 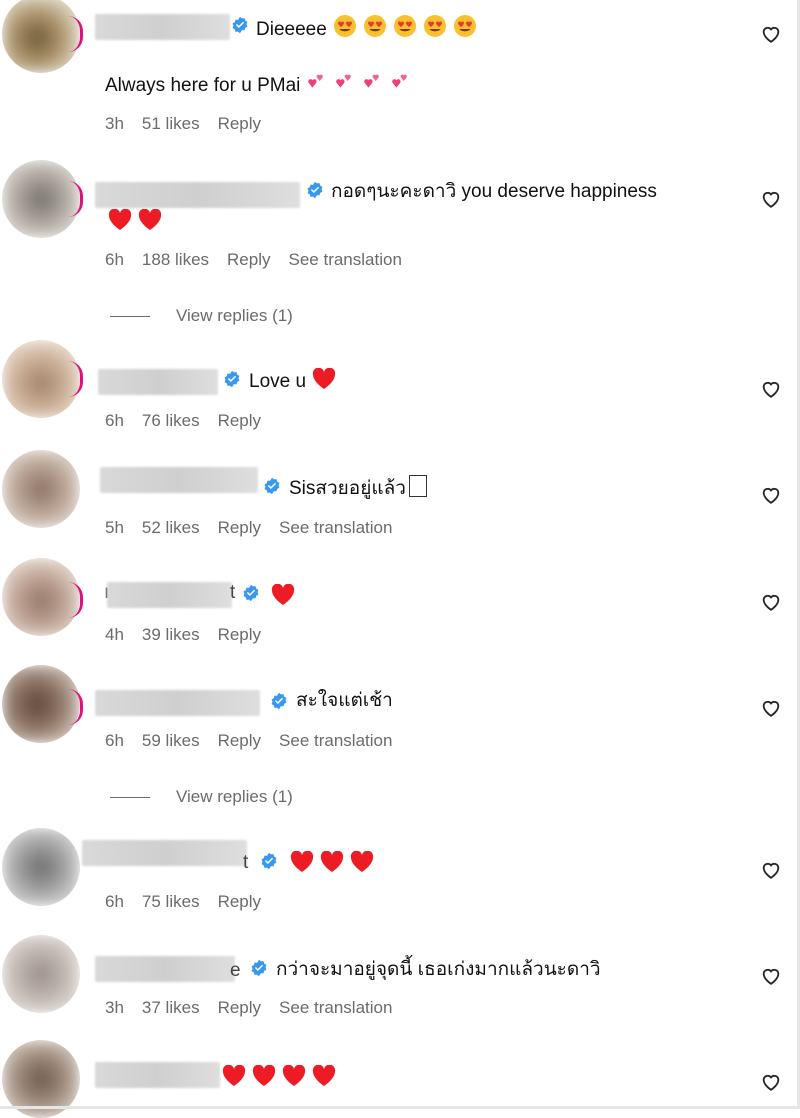 I want to click on likes-count: 76 likes, so click(x=171, y=421).